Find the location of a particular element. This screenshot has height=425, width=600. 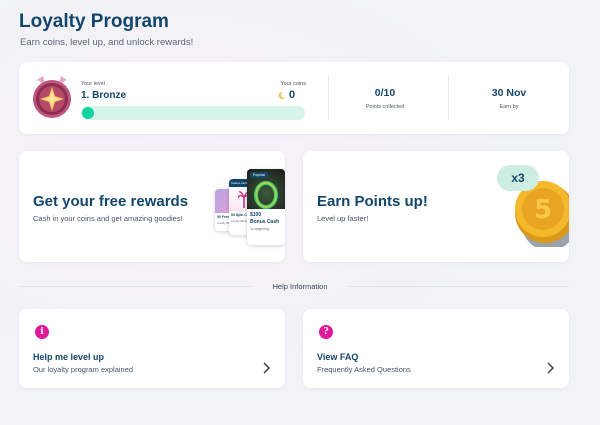

coins-value-group: 0 is located at coordinates (286, 95).